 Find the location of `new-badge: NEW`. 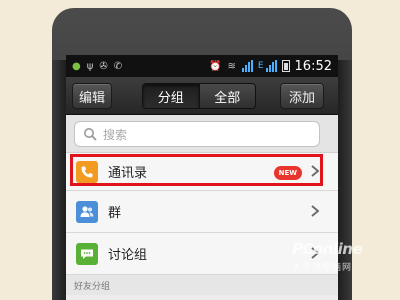

new-badge: NEW is located at coordinates (287, 173).